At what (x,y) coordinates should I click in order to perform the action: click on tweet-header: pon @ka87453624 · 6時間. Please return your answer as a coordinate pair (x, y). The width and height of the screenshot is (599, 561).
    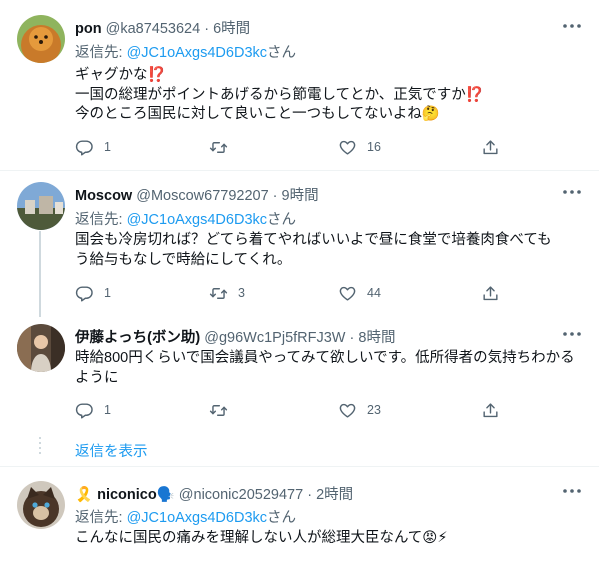
    Looking at the image, I should click on (162, 27).